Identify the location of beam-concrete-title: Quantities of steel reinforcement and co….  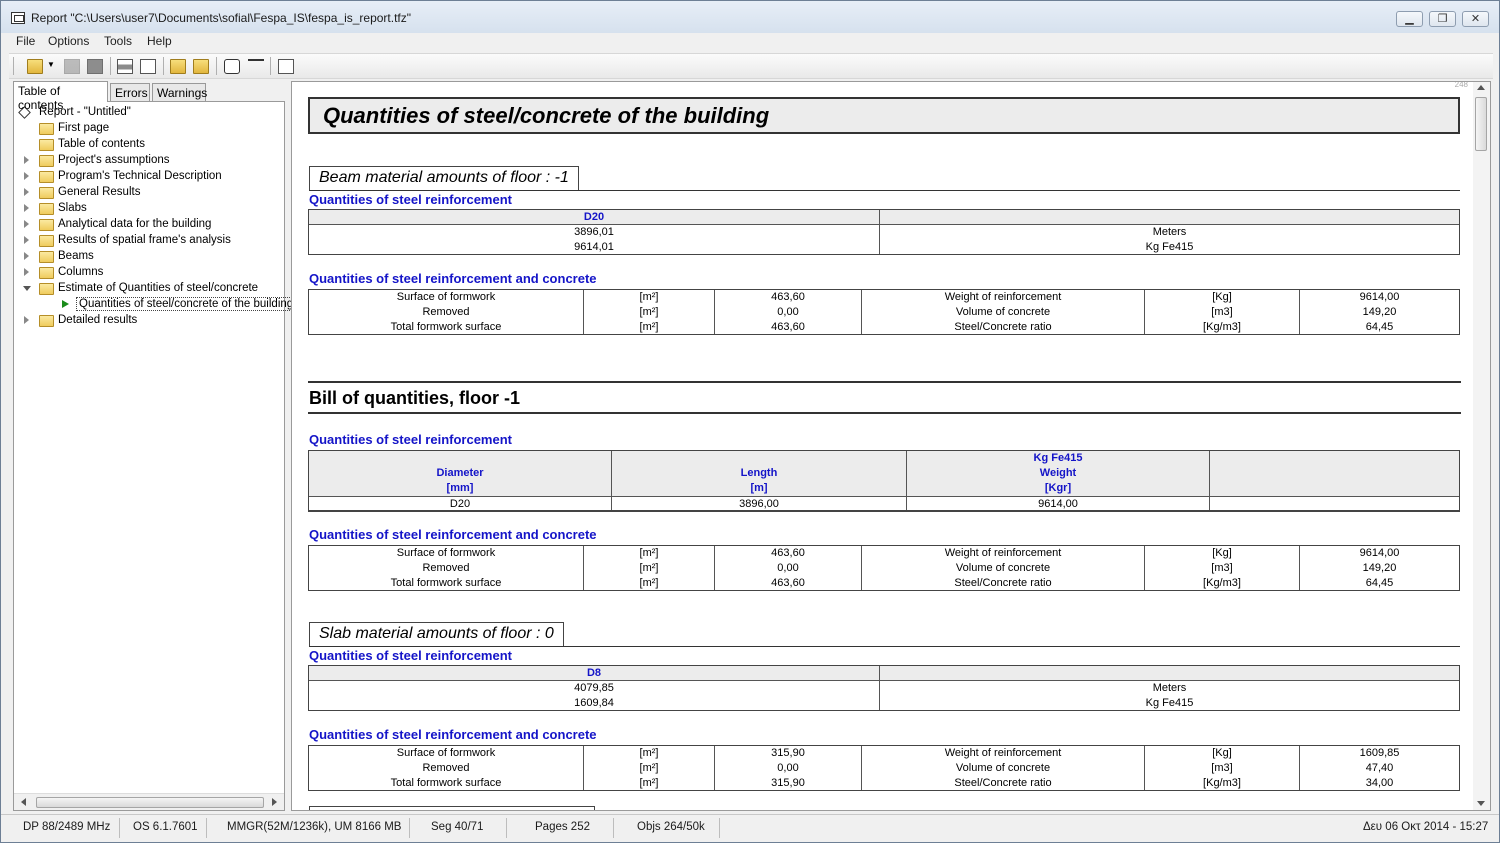
(453, 278).